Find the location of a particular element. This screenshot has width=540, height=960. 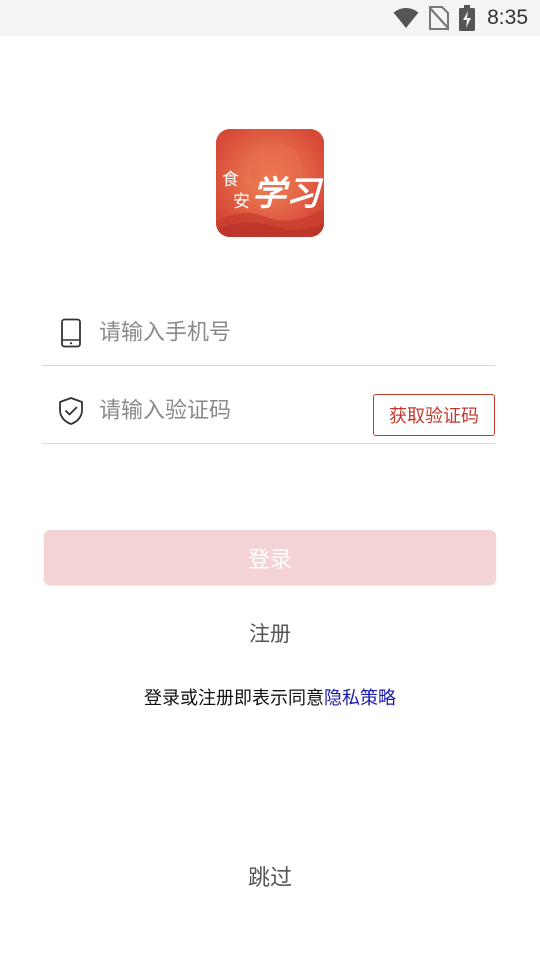

phone-icon is located at coordinates (71, 333).